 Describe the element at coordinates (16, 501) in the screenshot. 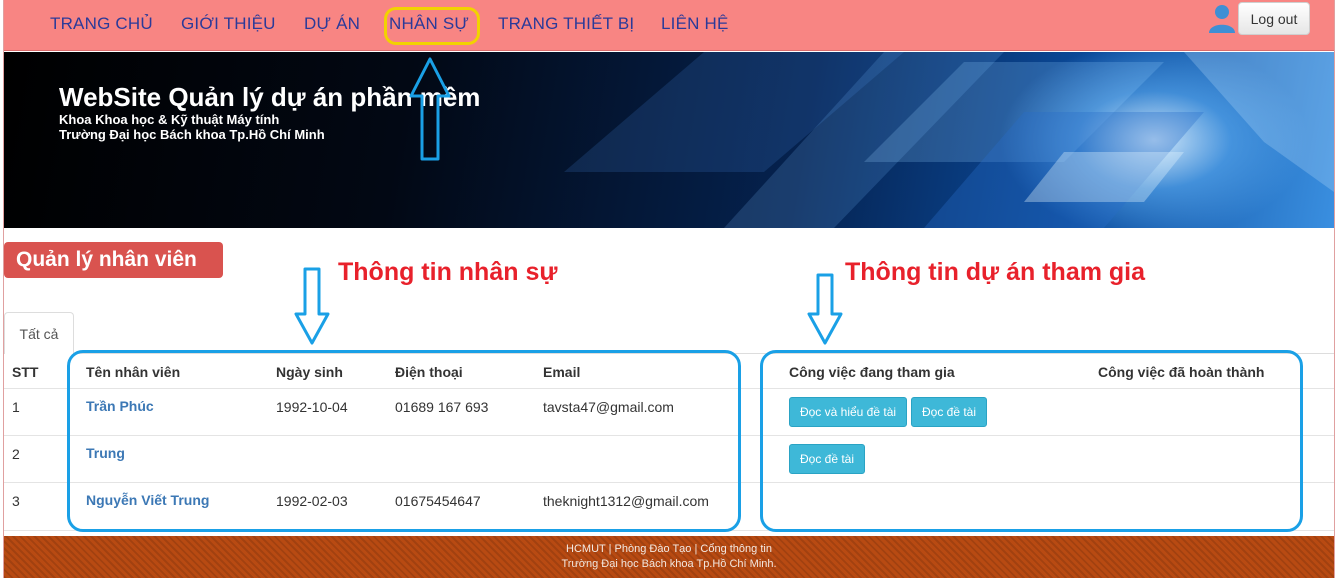

I see `row-stt: 3` at that location.